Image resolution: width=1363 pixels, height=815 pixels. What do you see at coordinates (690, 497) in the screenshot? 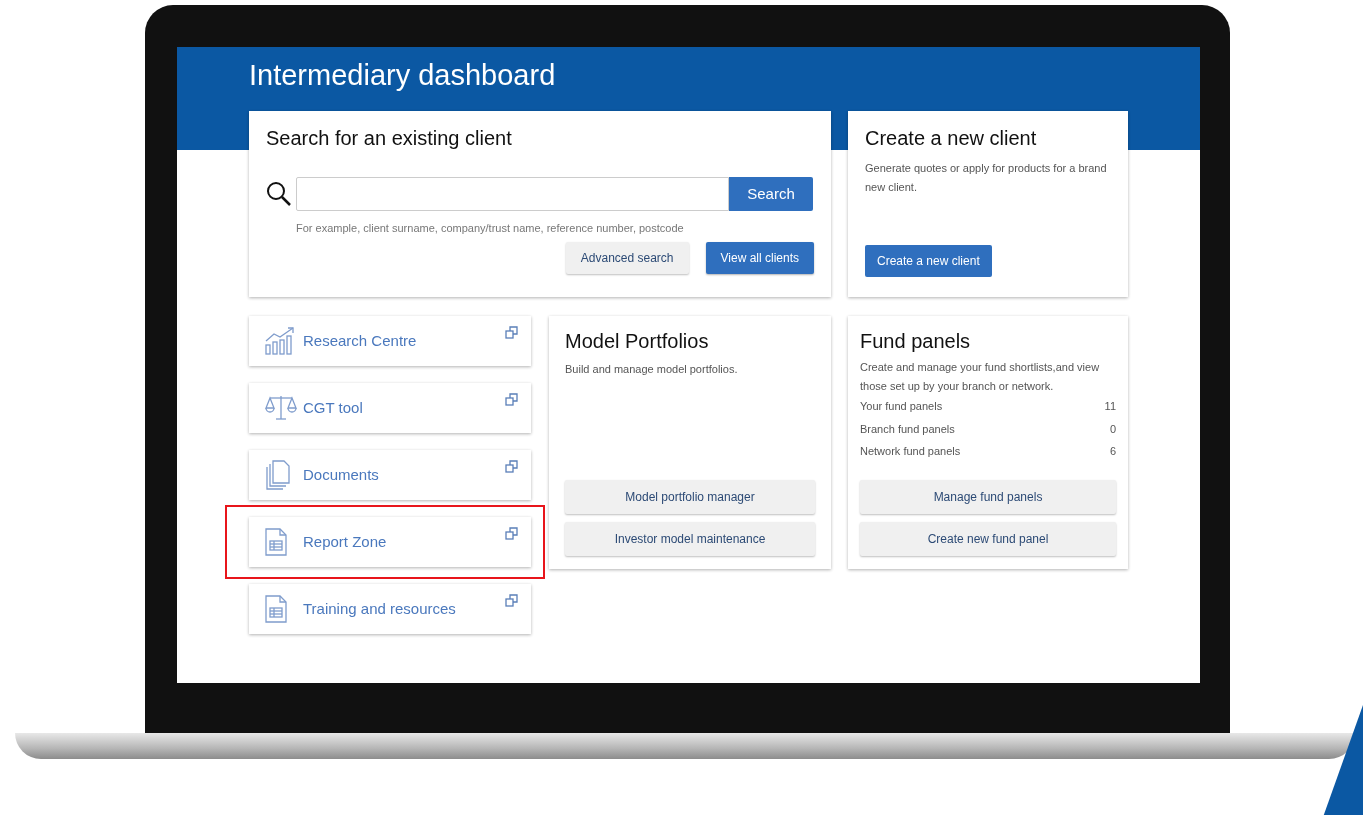
I see `model-action-button: Model portfolio manager` at bounding box center [690, 497].